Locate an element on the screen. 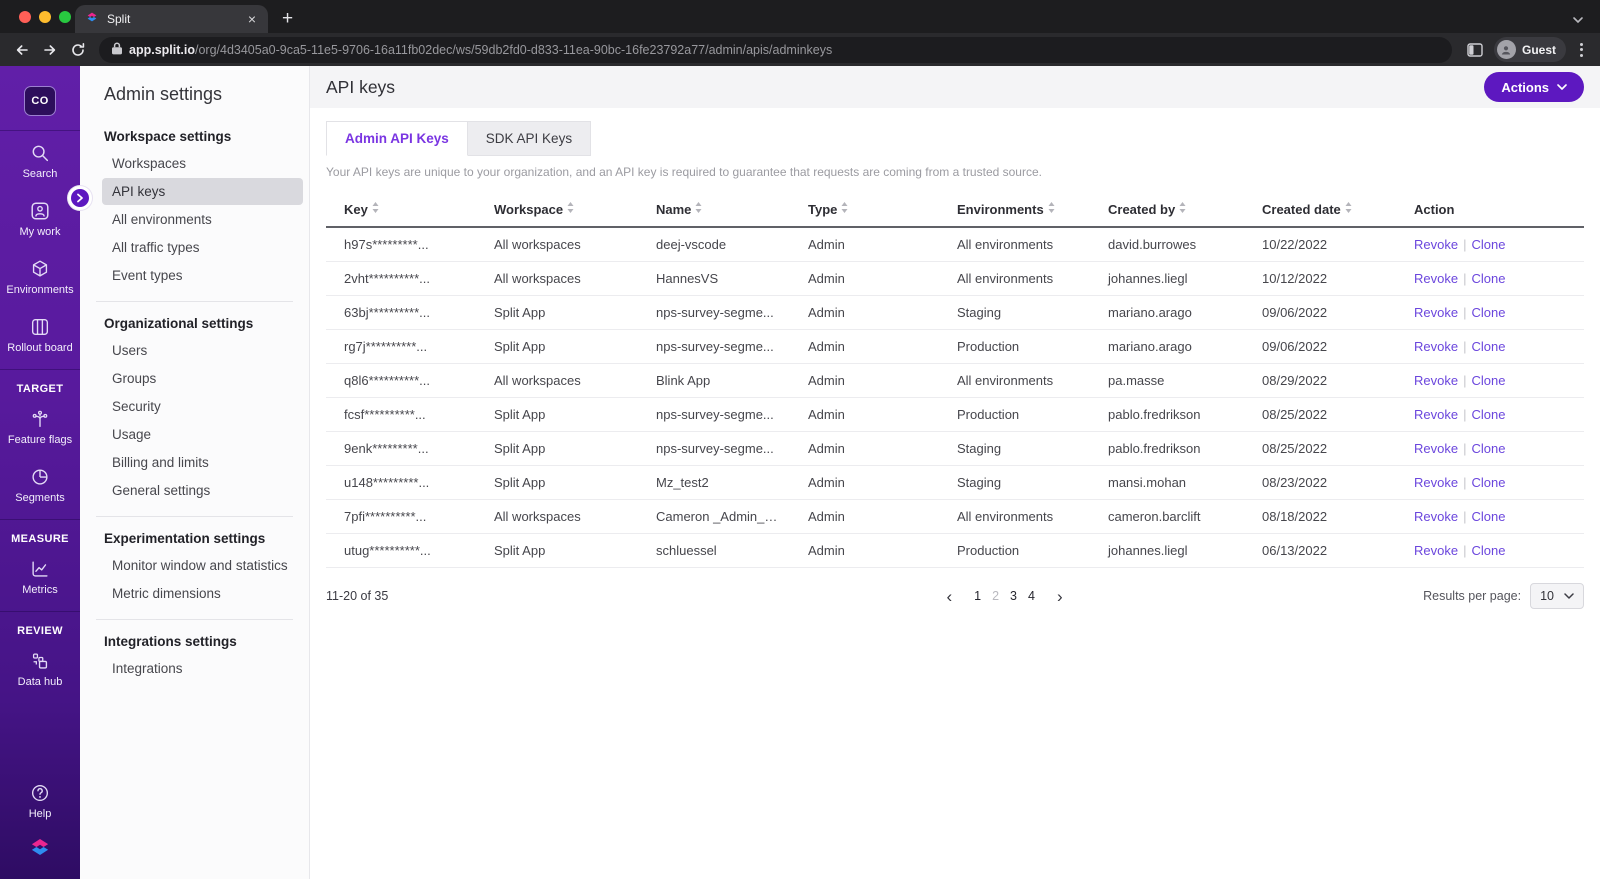  cell-name: deej-vscode is located at coordinates (714, 244).